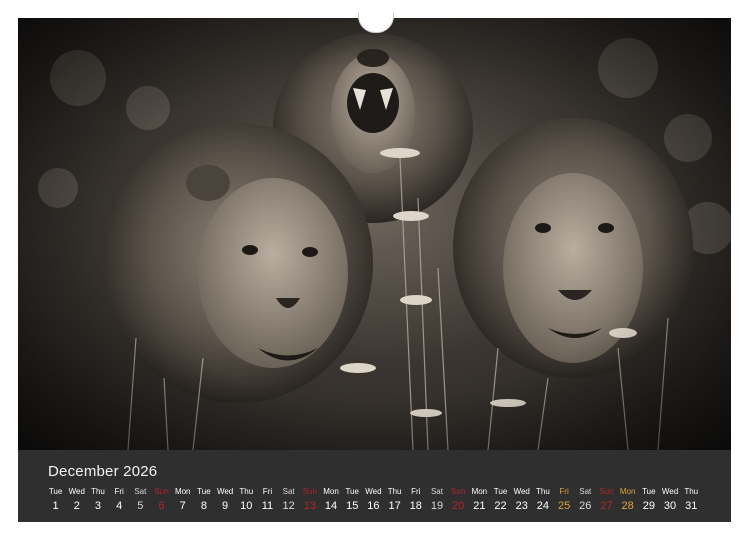 The image size is (750, 540). What do you see at coordinates (585, 506) in the screenshot?
I see `date-cell: 26` at bounding box center [585, 506].